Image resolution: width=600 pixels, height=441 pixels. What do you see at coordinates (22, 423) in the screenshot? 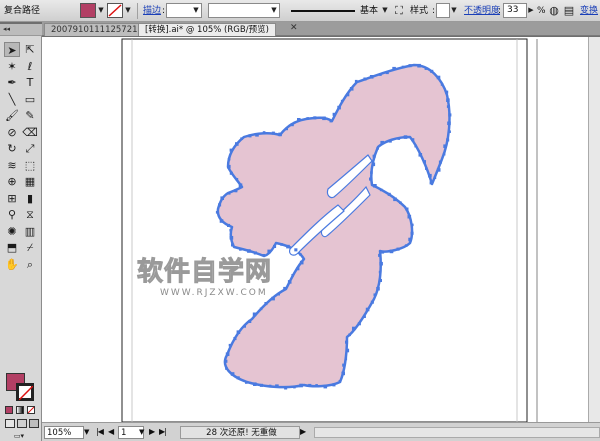
I see `draw-behind-icon` at bounding box center [22, 423].